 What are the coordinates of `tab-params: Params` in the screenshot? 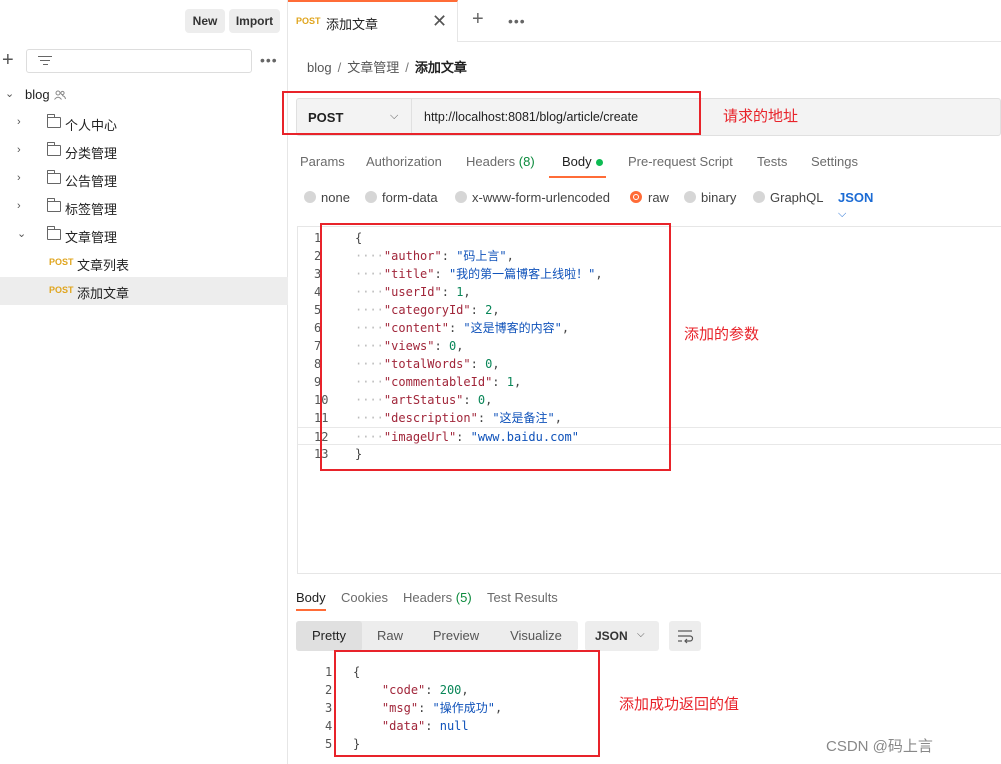 It's located at (322, 161).